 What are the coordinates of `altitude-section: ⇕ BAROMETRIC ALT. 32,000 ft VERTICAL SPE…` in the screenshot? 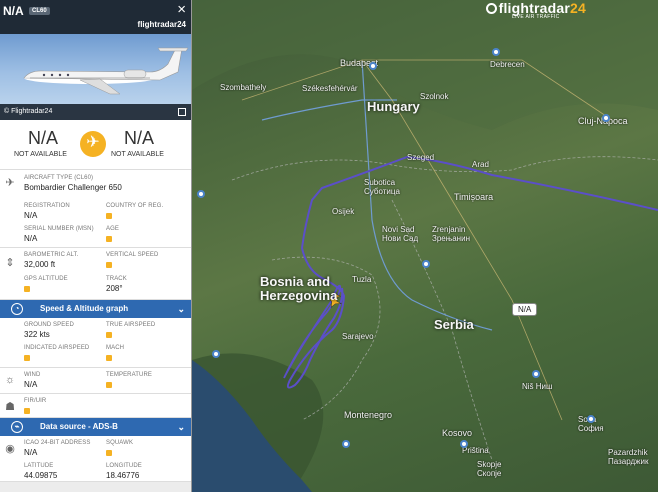 It's located at (95, 274).